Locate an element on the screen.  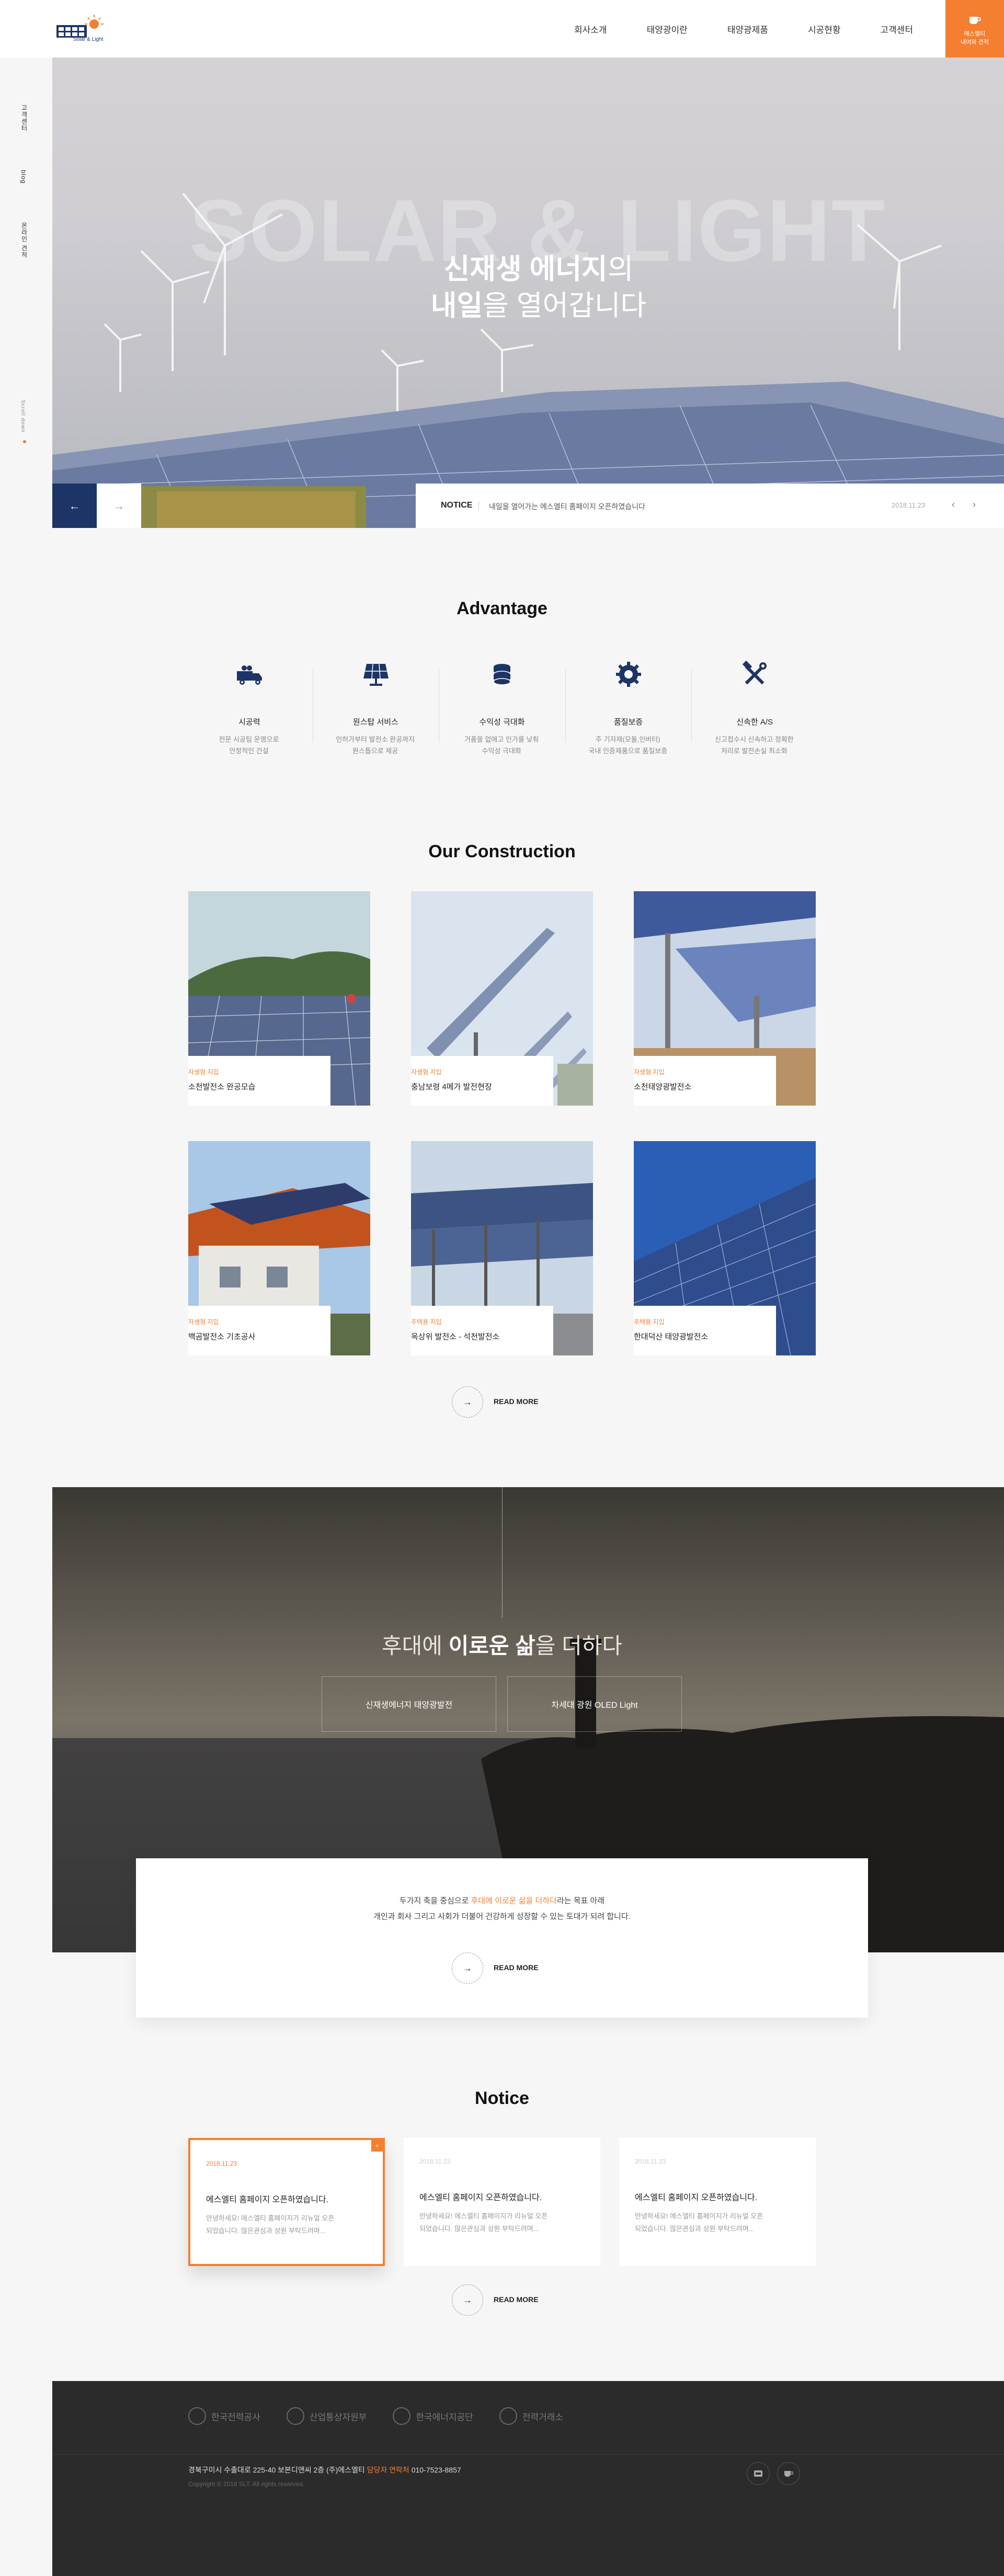
card-caption: 자생형 지입 충남보령 4메가 발전현장 is located at coordinates (482, 1081).